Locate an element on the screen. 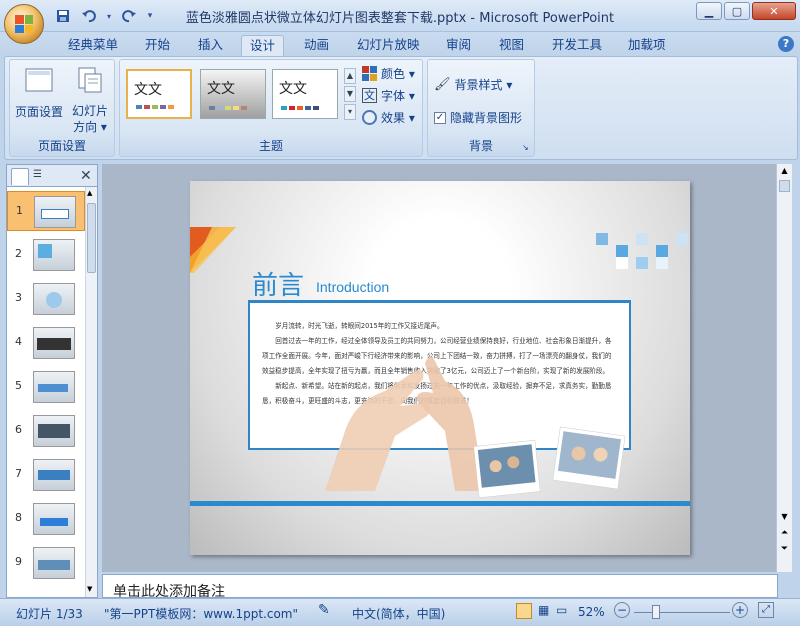  checkbox-checked-icon: ✓ is located at coordinates (440, 117).